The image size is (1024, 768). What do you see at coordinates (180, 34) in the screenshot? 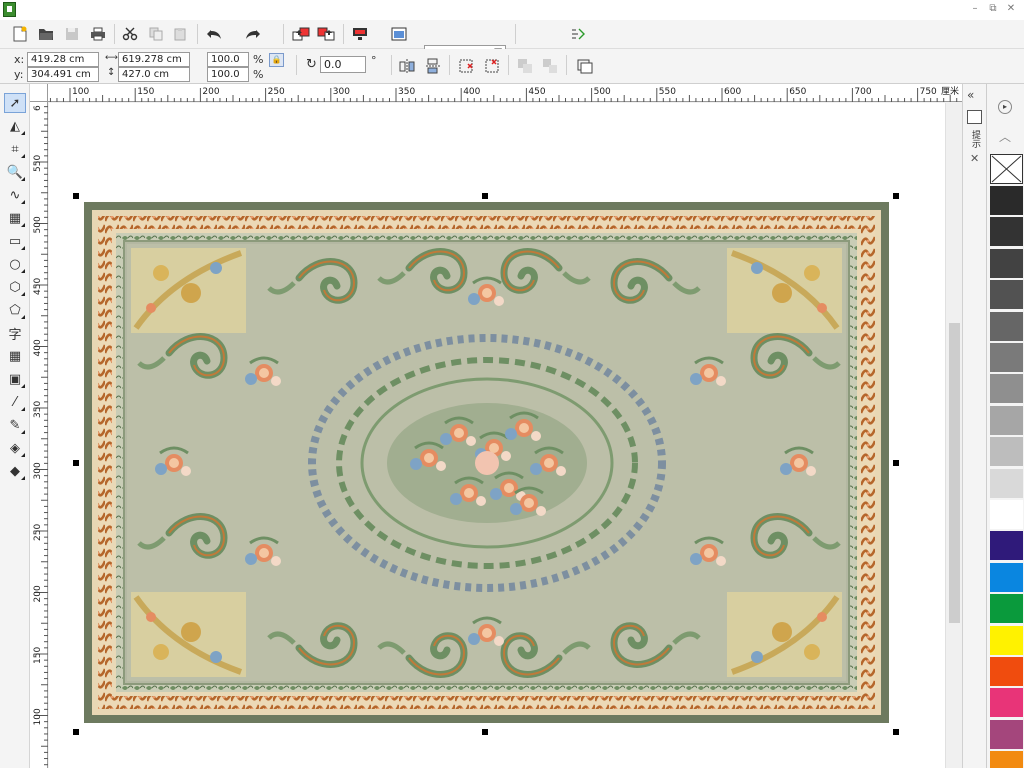
I see `paste-icon` at bounding box center [180, 34].